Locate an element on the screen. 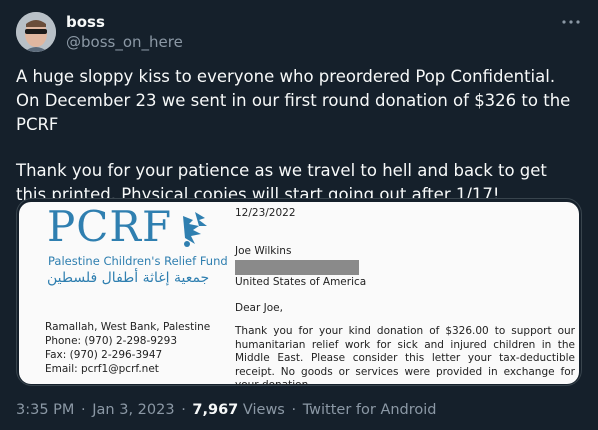 Image resolution: width=598 pixels, height=430 pixels. letter-date: 12/23/2022 is located at coordinates (265, 213).